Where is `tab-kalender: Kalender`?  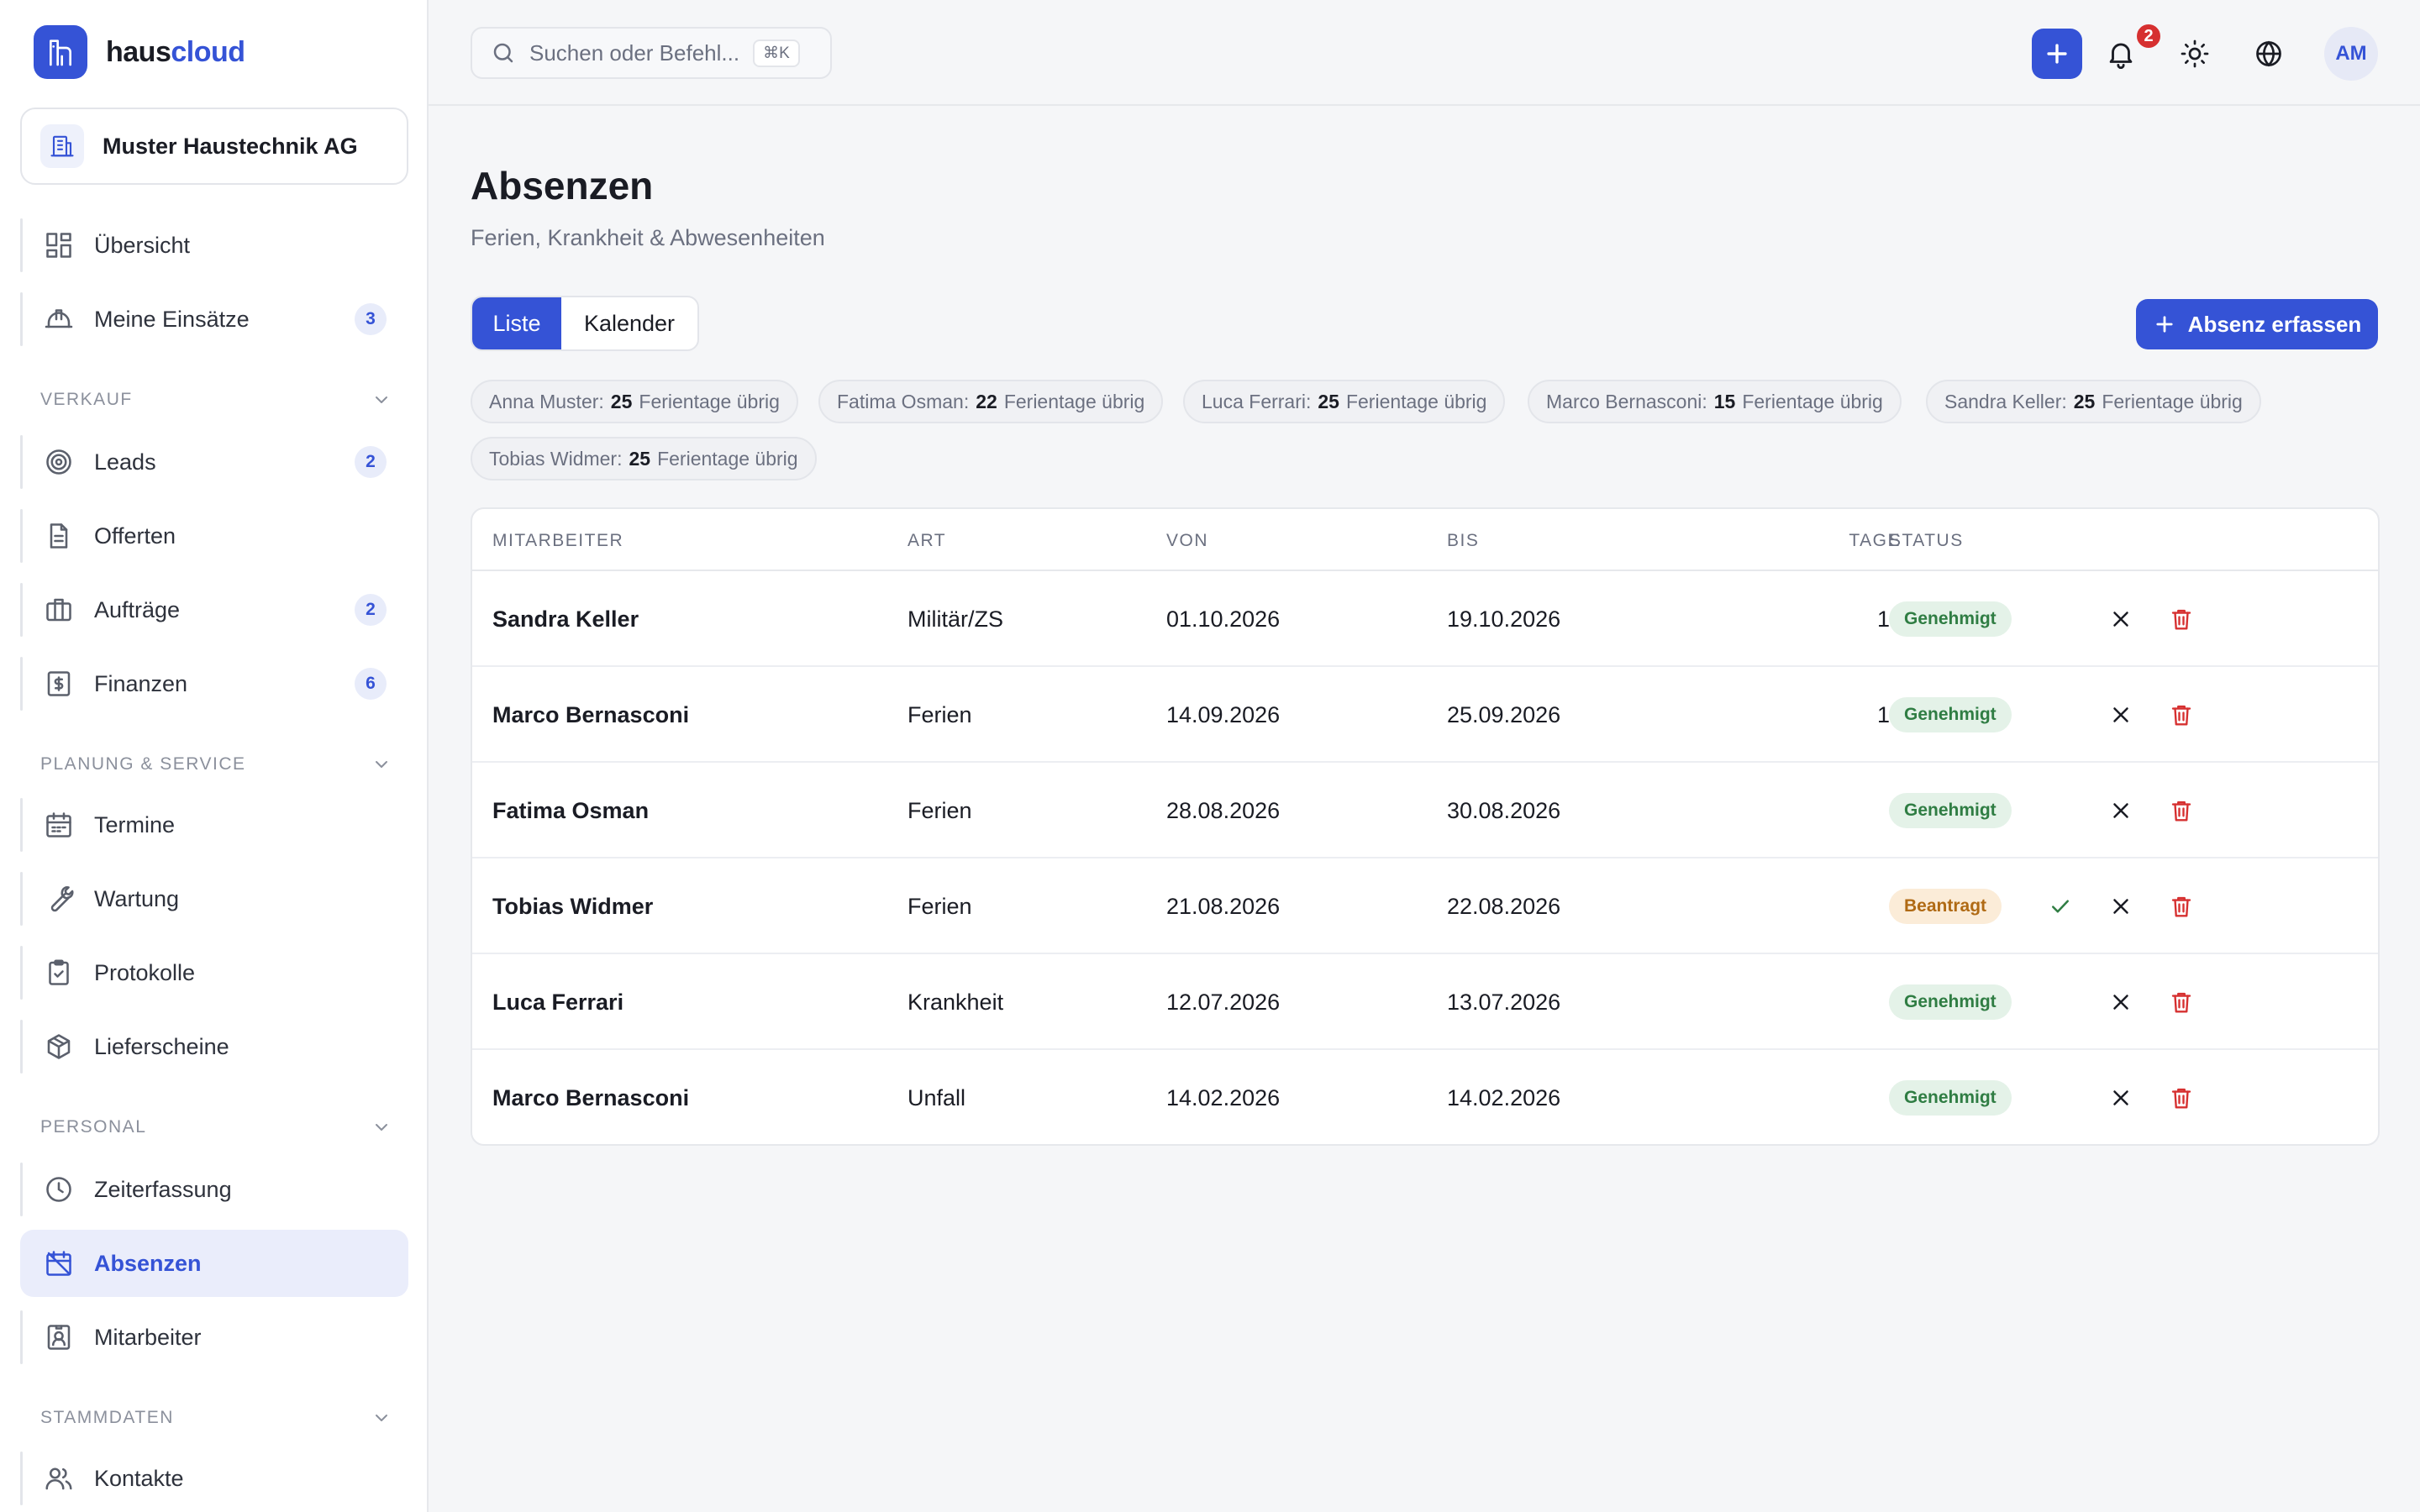 tab-kalender: Kalender is located at coordinates (629, 323).